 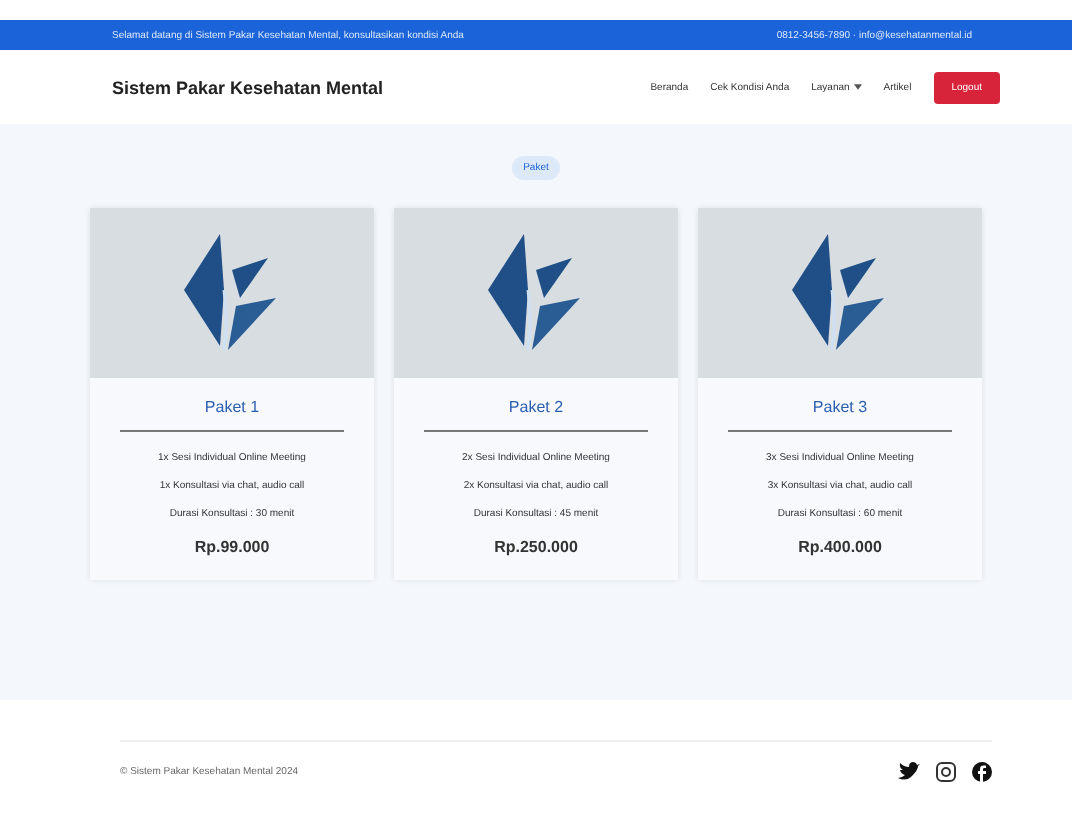 What do you see at coordinates (232, 547) in the screenshot?
I see `price-text: Rp.99.000` at bounding box center [232, 547].